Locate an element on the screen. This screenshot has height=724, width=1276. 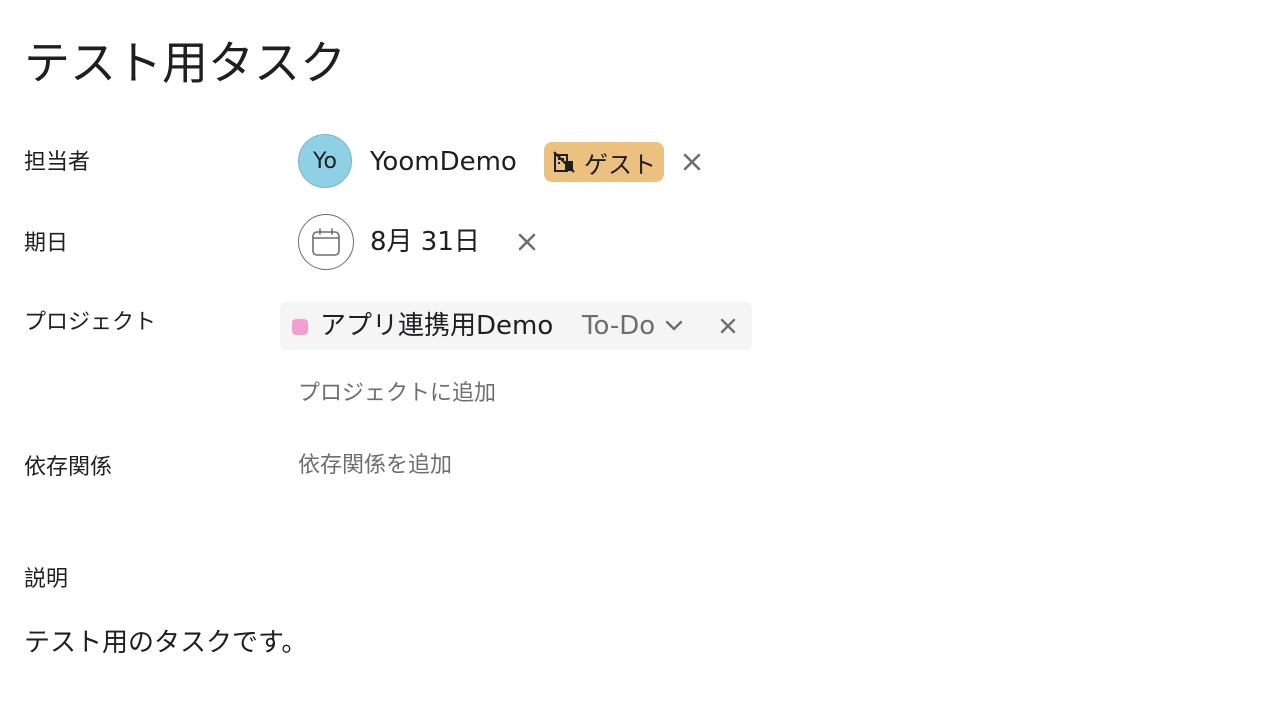
due-date-label: 期日 is located at coordinates (46, 243).